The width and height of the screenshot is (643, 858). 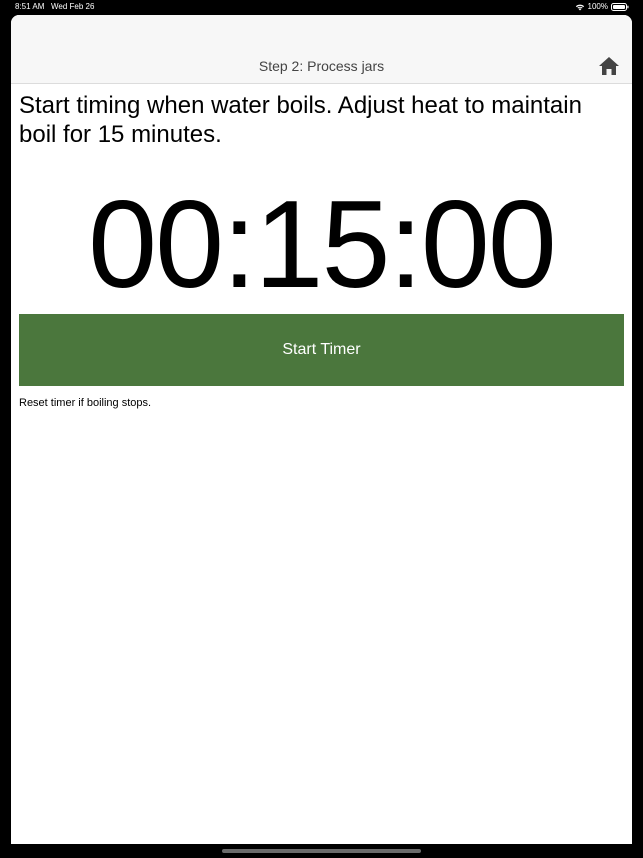 I want to click on wifi-icon, so click(x=580, y=7).